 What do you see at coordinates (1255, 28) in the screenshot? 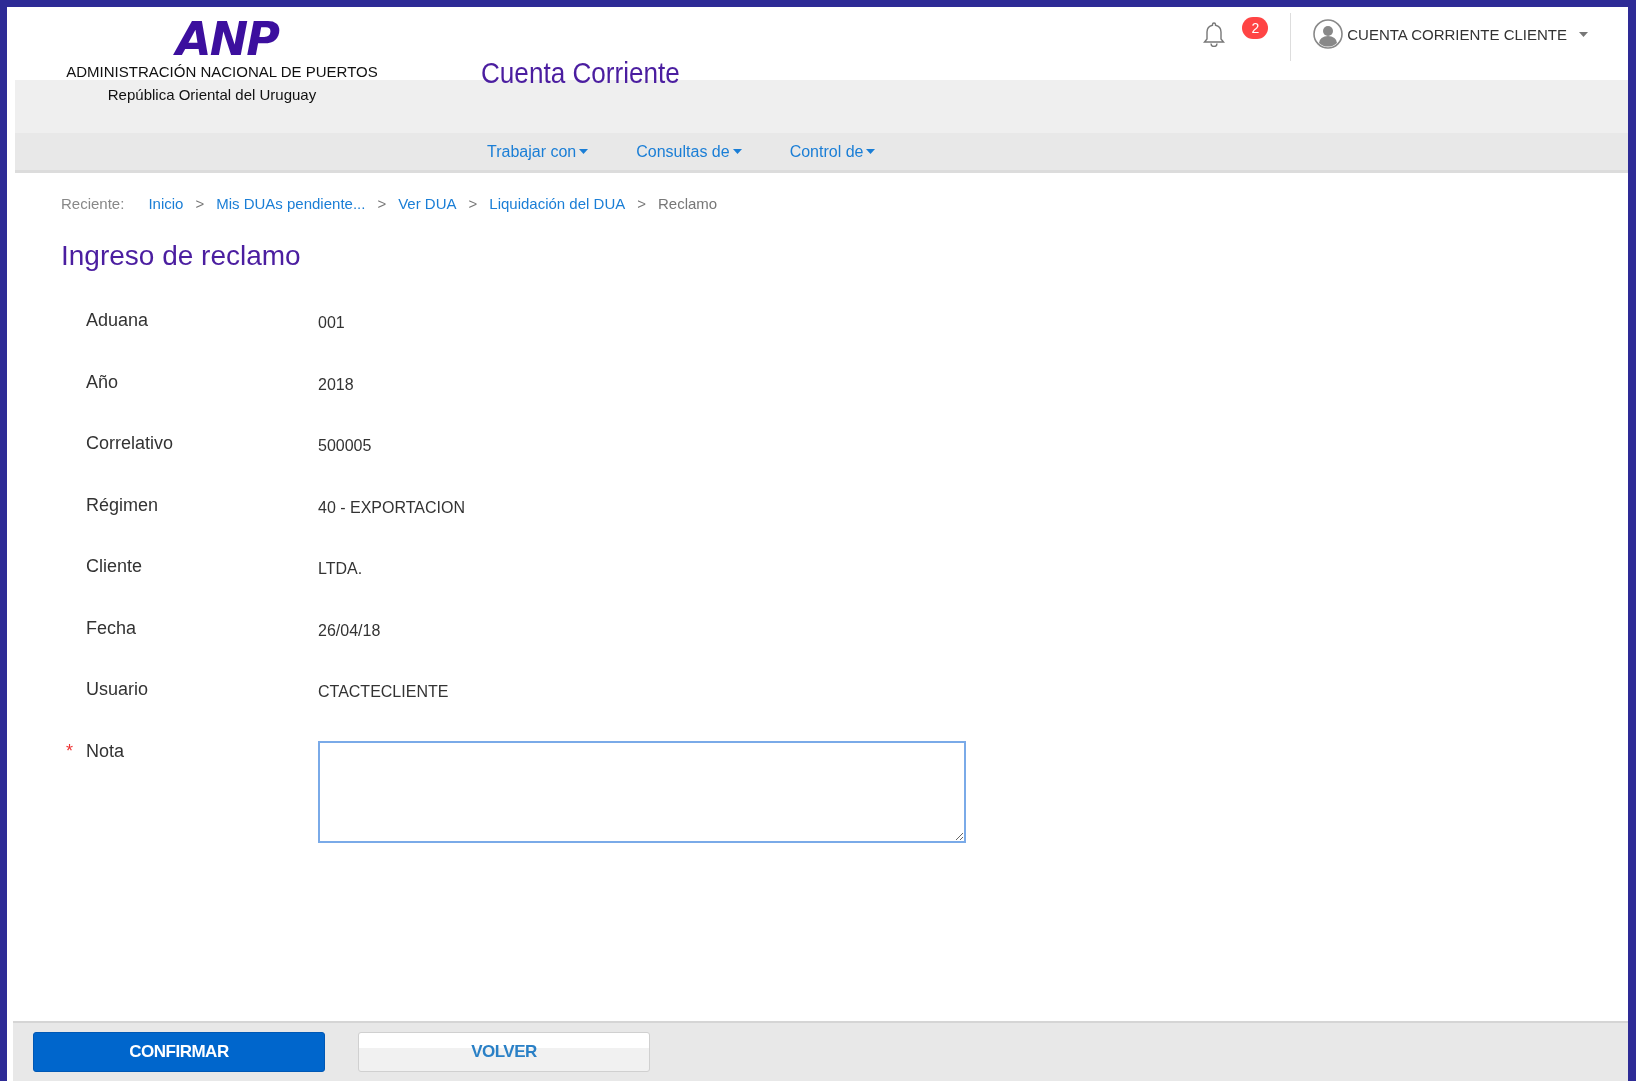
I see `notification-count: 2` at bounding box center [1255, 28].